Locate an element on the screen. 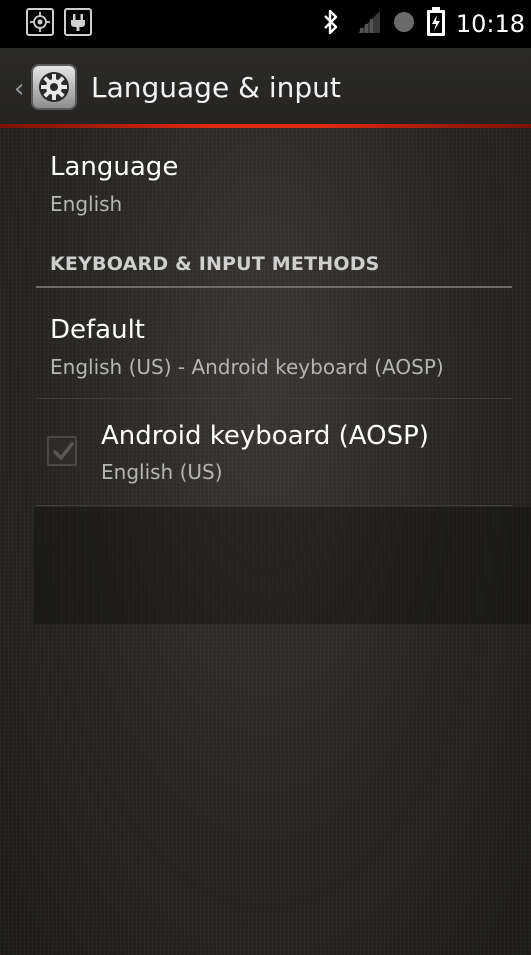  status-time: 10:18 is located at coordinates (490, 24).